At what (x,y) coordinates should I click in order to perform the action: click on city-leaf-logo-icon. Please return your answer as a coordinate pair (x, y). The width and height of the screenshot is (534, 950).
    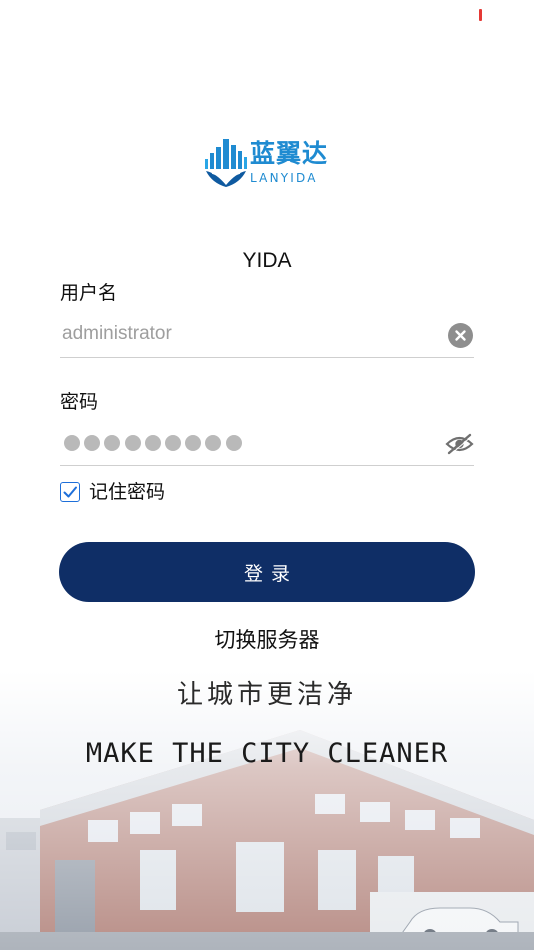
    Looking at the image, I should click on (226, 163).